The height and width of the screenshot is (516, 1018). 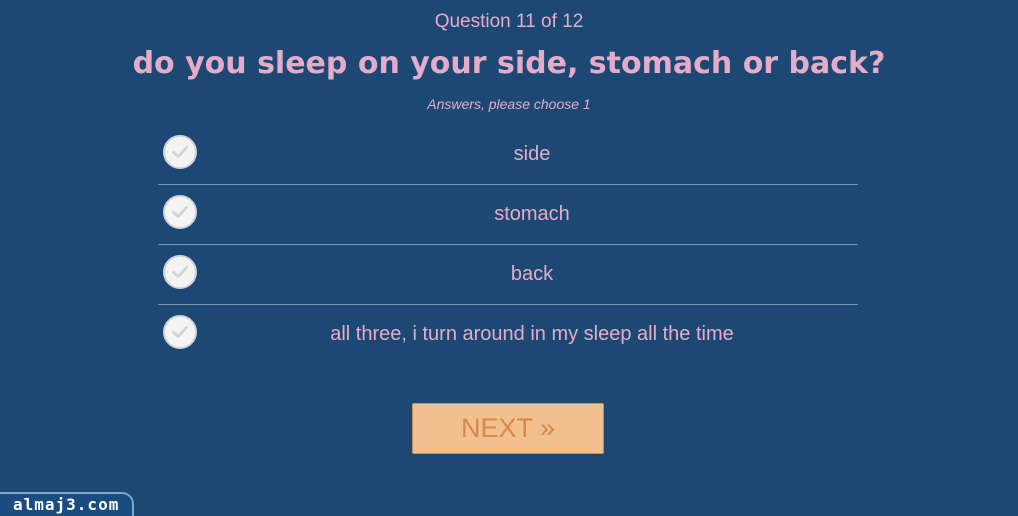 I want to click on answer-label: side, so click(x=532, y=154).